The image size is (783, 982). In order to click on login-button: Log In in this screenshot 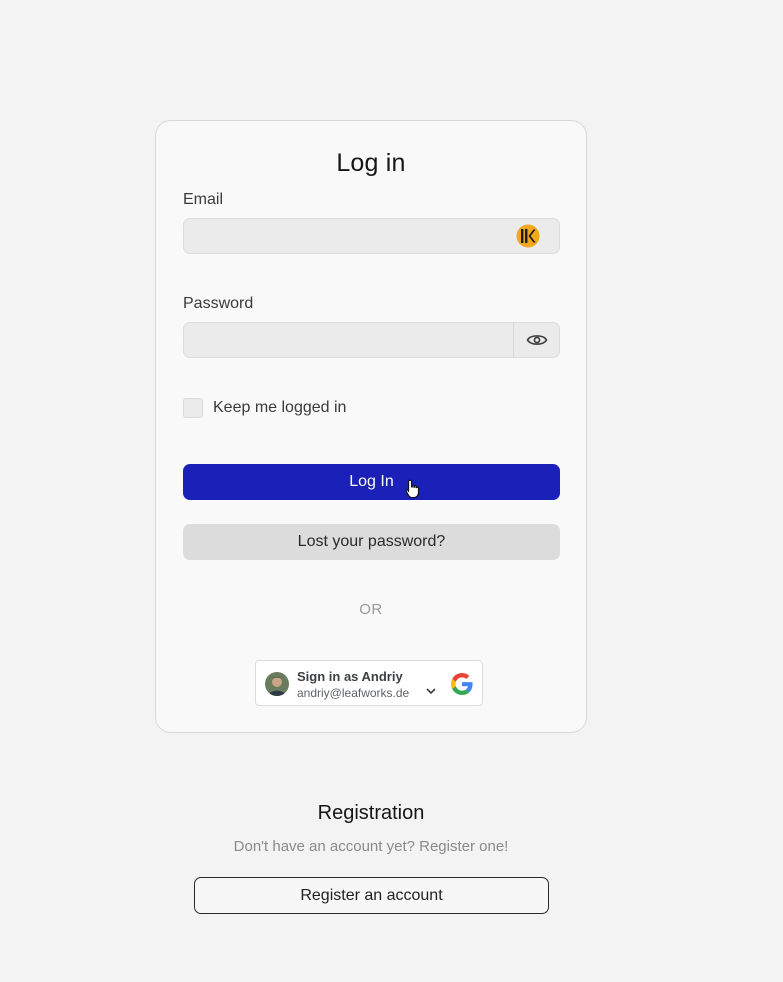, I will do `click(371, 482)`.